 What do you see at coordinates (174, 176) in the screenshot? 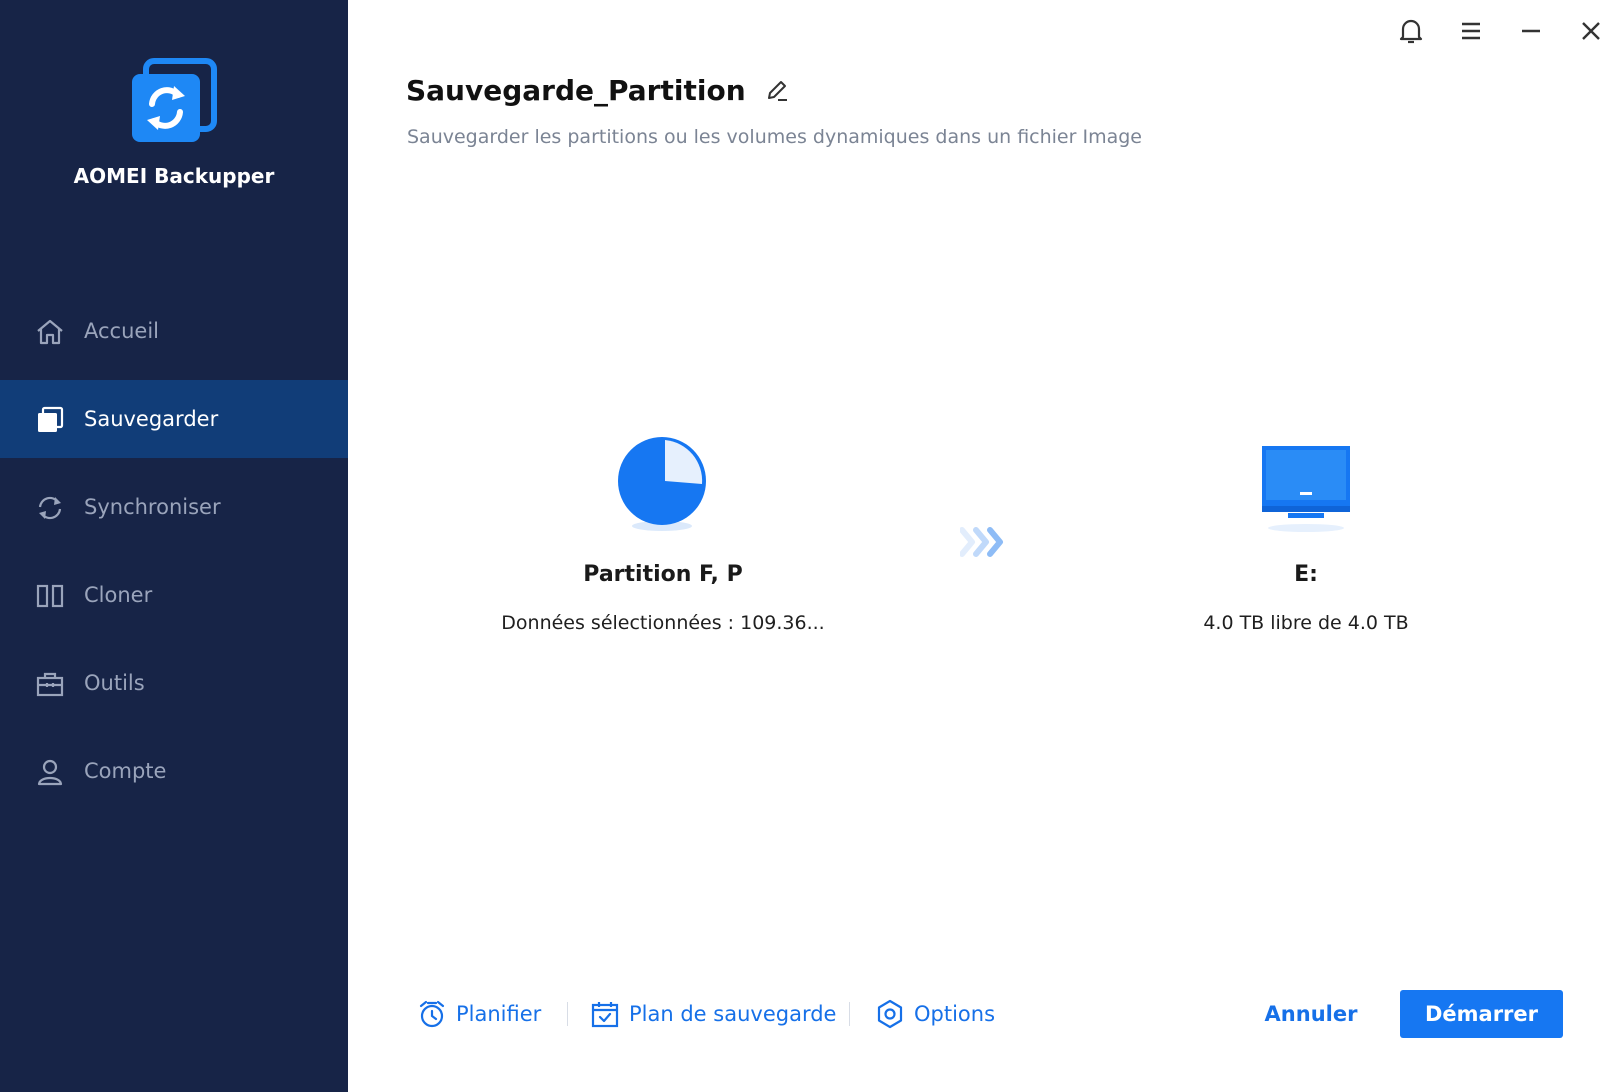
I see `app-name: AOMEI Backupper` at bounding box center [174, 176].